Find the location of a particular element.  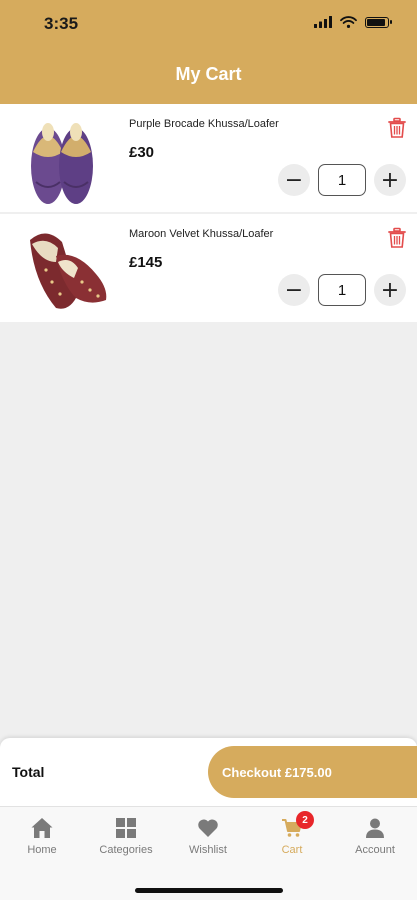

checkout-button: Checkout £175.00 is located at coordinates (312, 772).